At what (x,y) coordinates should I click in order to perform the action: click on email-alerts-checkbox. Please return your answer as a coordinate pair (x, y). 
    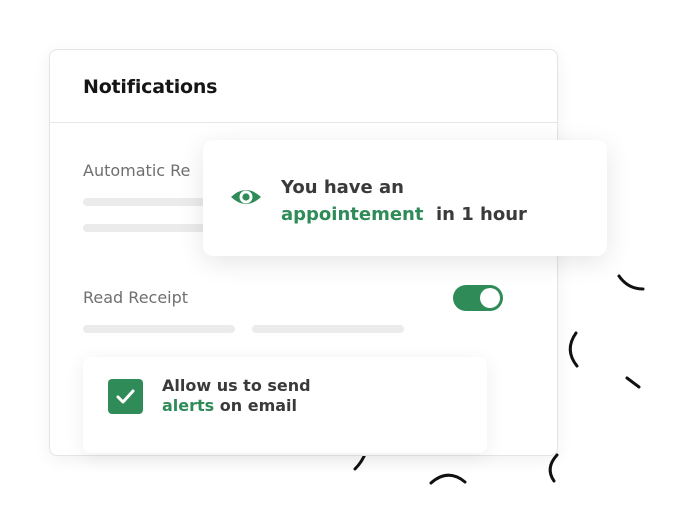
    Looking at the image, I should click on (125, 396).